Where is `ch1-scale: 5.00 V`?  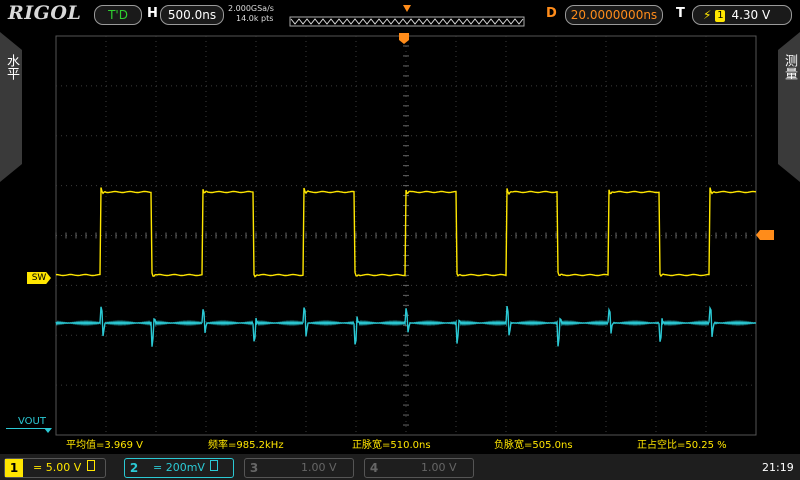
ch1-scale: 5.00 V is located at coordinates (63, 467).